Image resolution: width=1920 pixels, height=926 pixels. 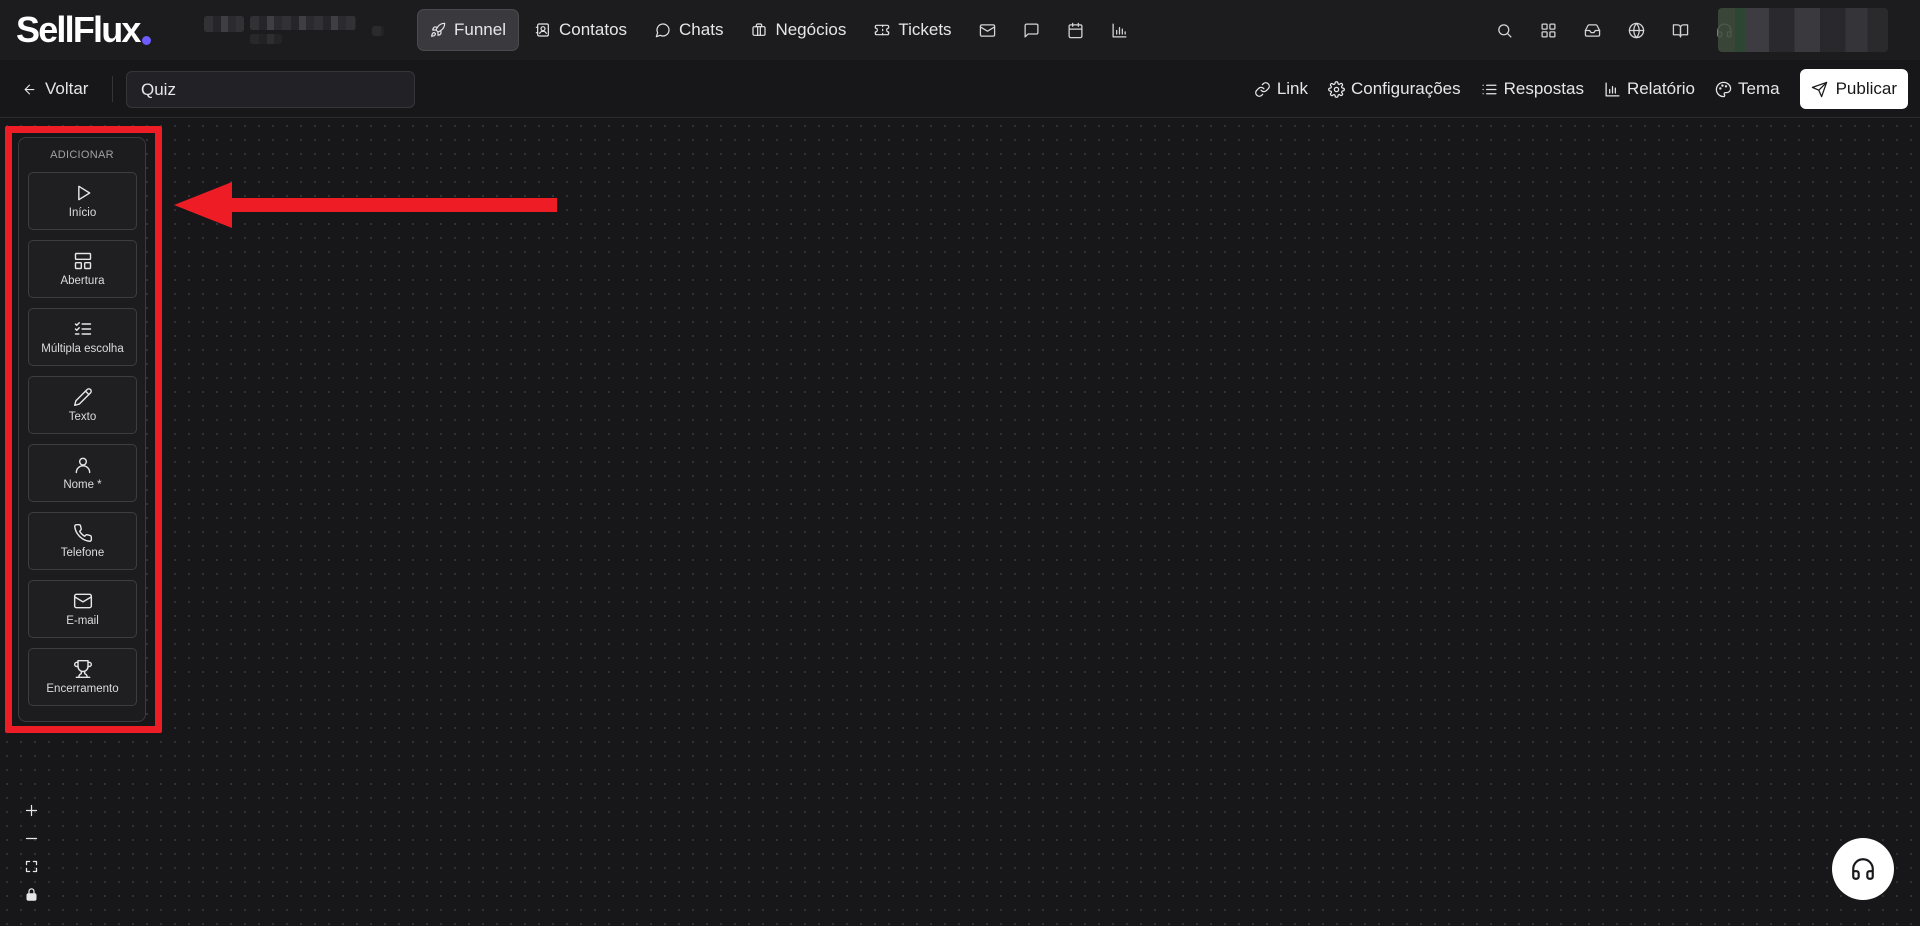 I want to click on report-label: Relatório, so click(x=1660, y=88).